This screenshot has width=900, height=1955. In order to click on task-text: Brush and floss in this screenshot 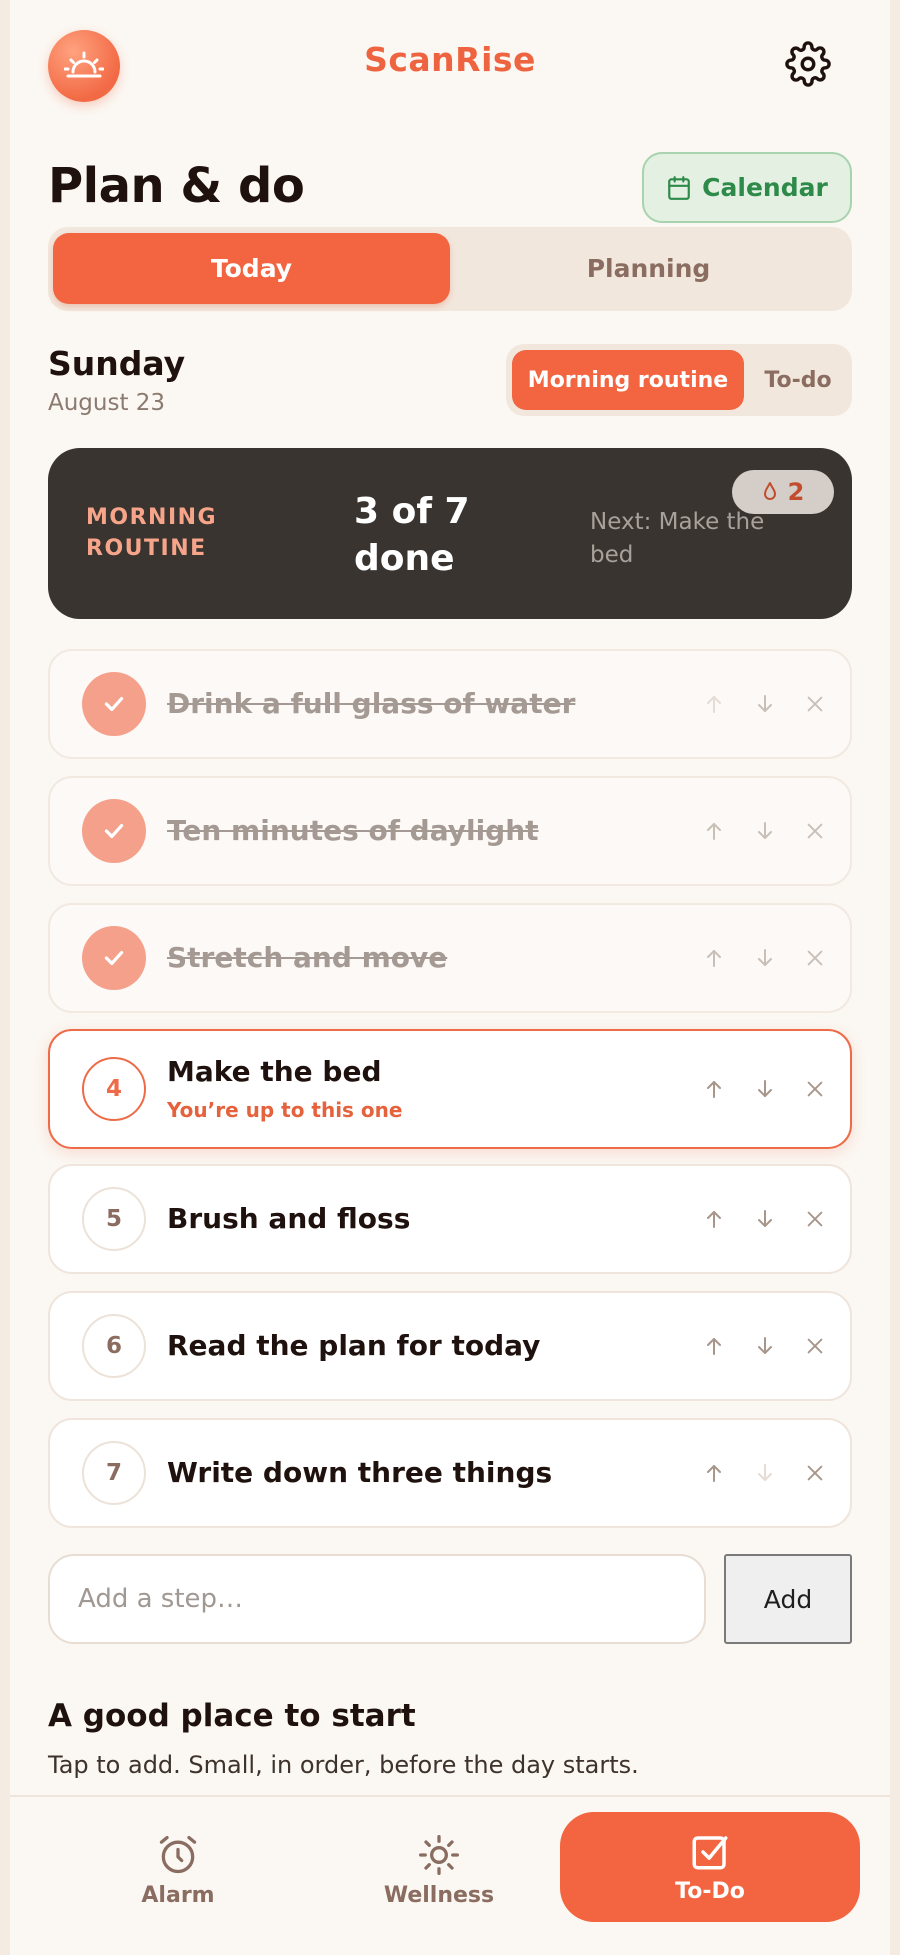, I will do `click(289, 1218)`.